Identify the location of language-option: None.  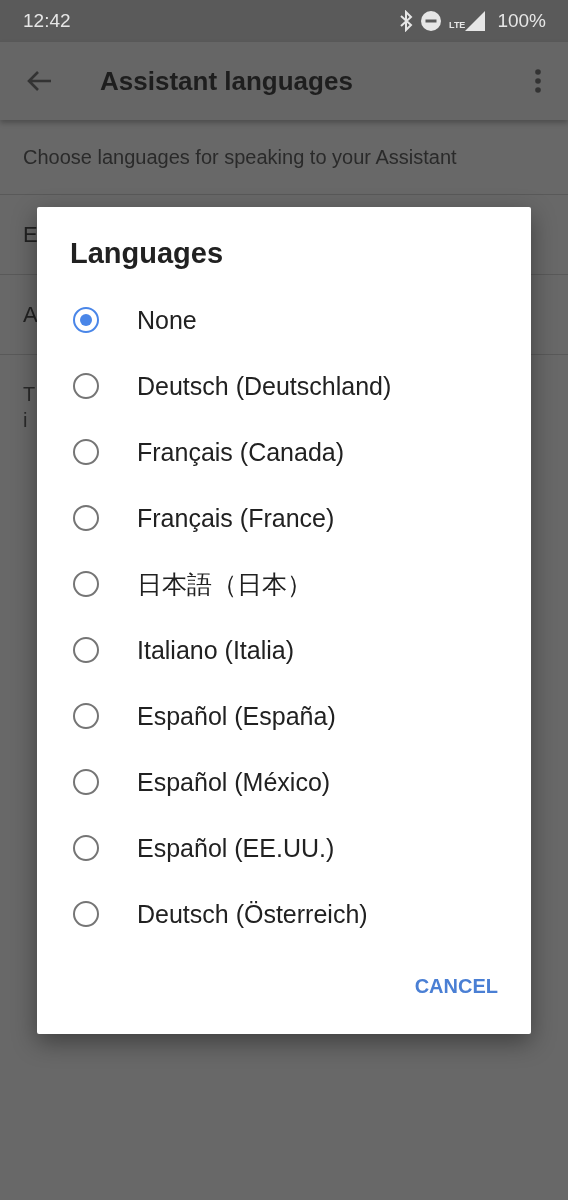
(167, 320).